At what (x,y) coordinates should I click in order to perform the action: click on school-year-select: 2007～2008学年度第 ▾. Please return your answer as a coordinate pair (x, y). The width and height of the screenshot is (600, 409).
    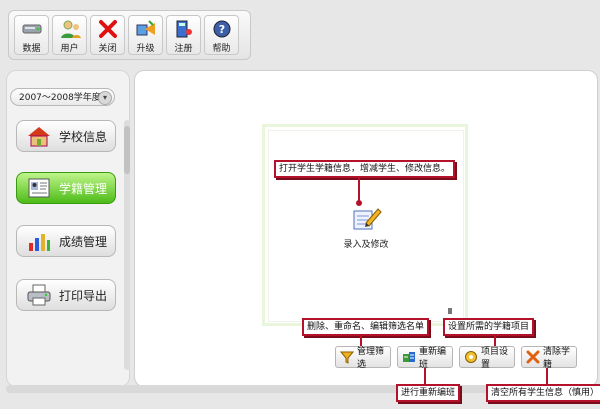
    Looking at the image, I should click on (62, 97).